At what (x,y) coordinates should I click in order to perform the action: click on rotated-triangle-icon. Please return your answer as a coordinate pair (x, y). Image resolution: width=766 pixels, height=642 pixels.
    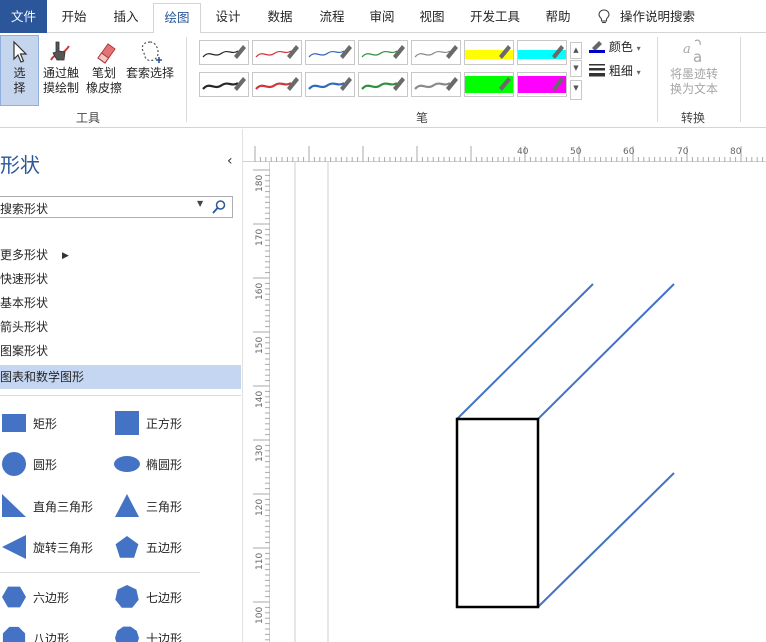
    Looking at the image, I should click on (14, 547).